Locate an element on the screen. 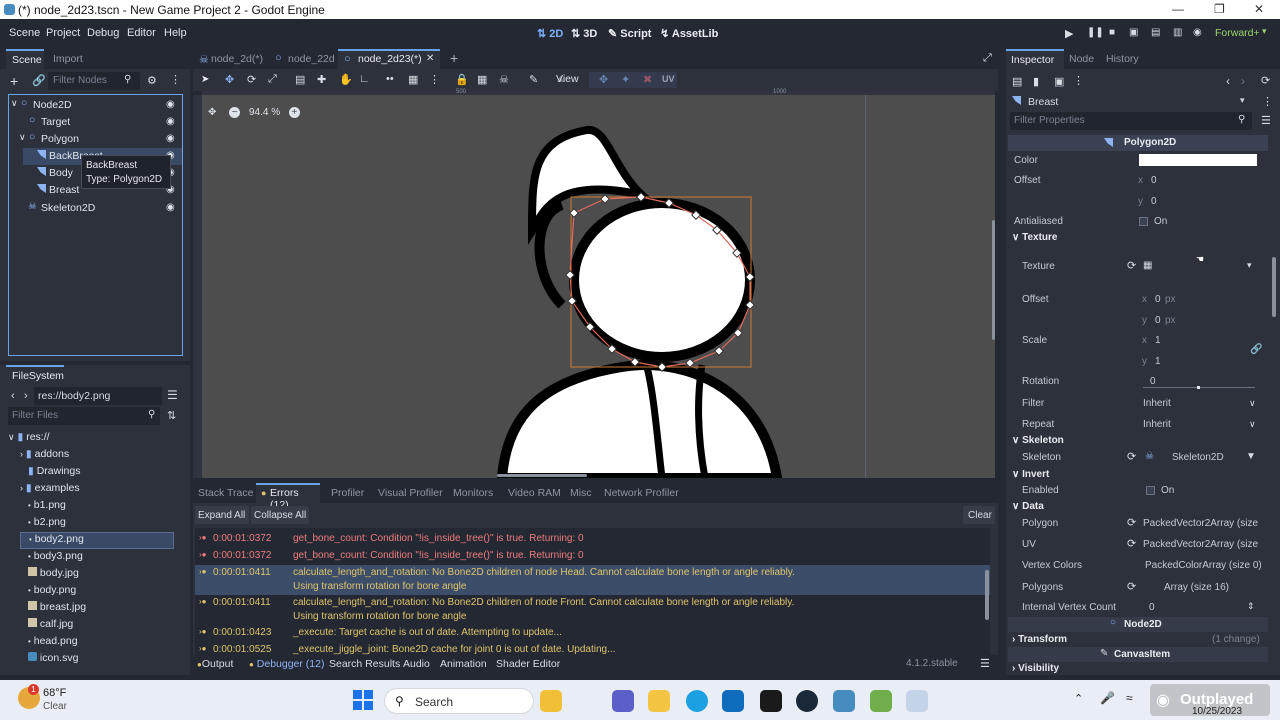  file-item-breast: breast.jpg is located at coordinates (57, 609).